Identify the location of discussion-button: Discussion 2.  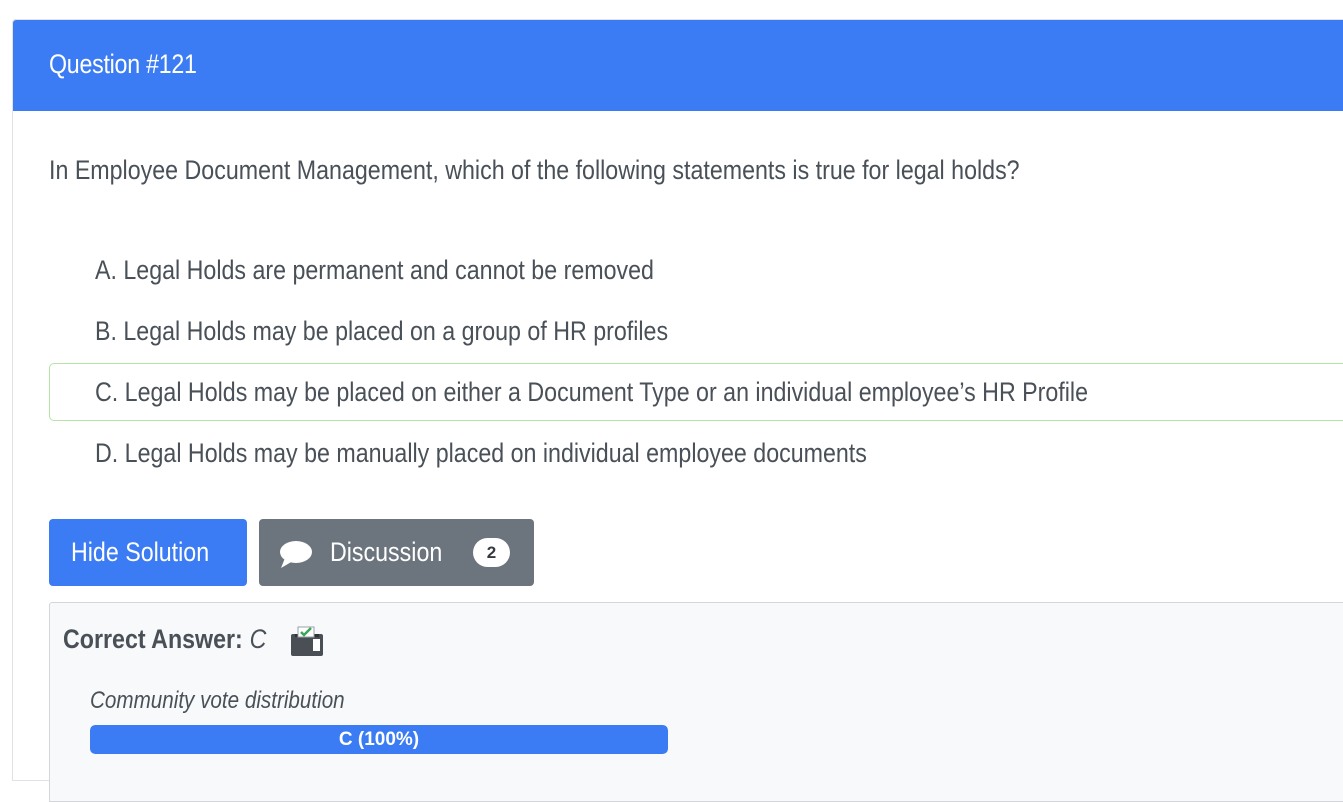
(396, 552).